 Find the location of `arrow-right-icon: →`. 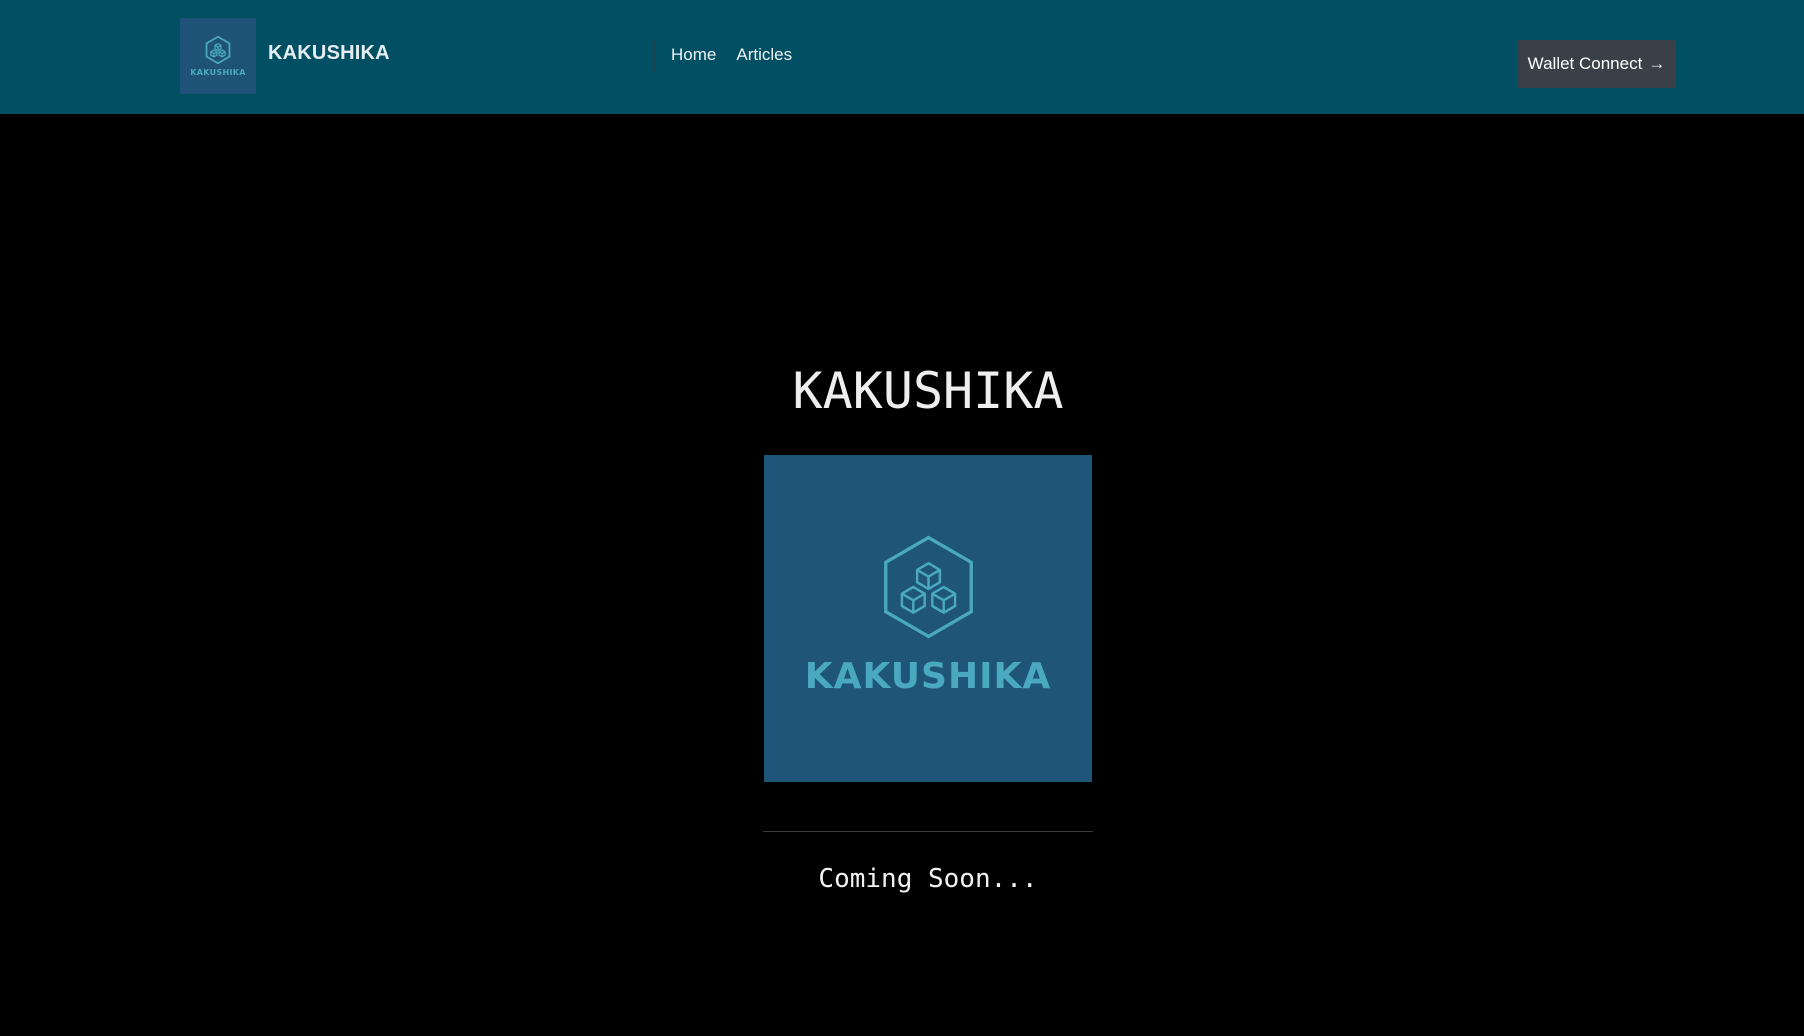

arrow-right-icon: → is located at coordinates (1657, 63).